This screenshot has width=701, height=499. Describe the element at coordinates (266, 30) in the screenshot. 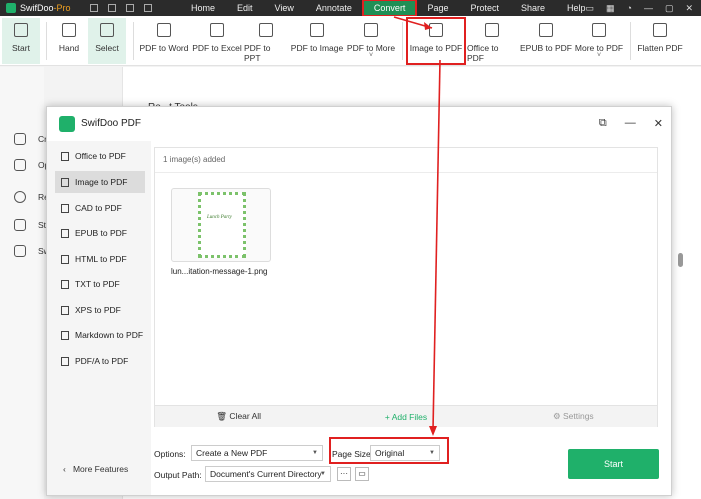

I see `ppt-icon` at that location.